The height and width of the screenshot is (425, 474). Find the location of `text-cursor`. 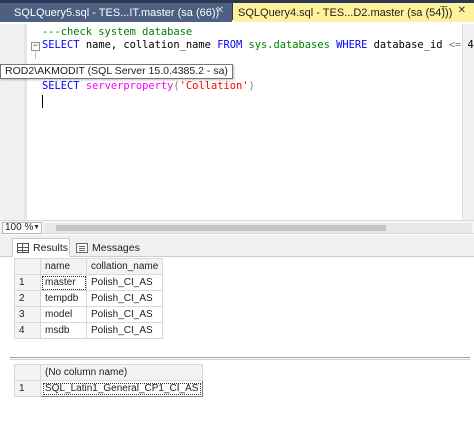

text-cursor is located at coordinates (42, 101).